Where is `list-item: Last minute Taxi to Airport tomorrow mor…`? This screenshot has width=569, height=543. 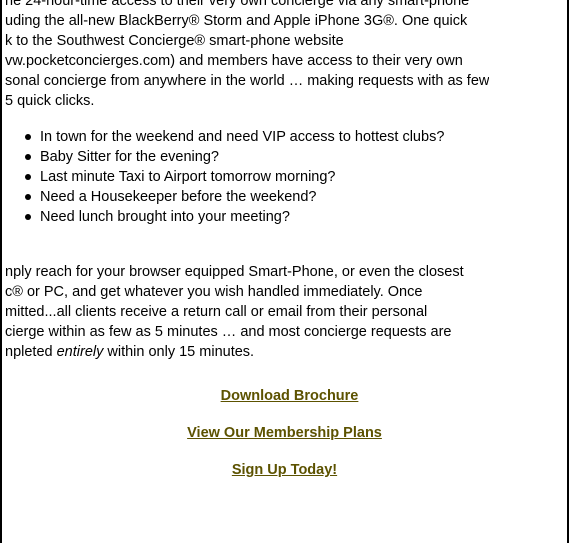
list-item: Last minute Taxi to Airport tomorrow mor… is located at coordinates (223, 177).